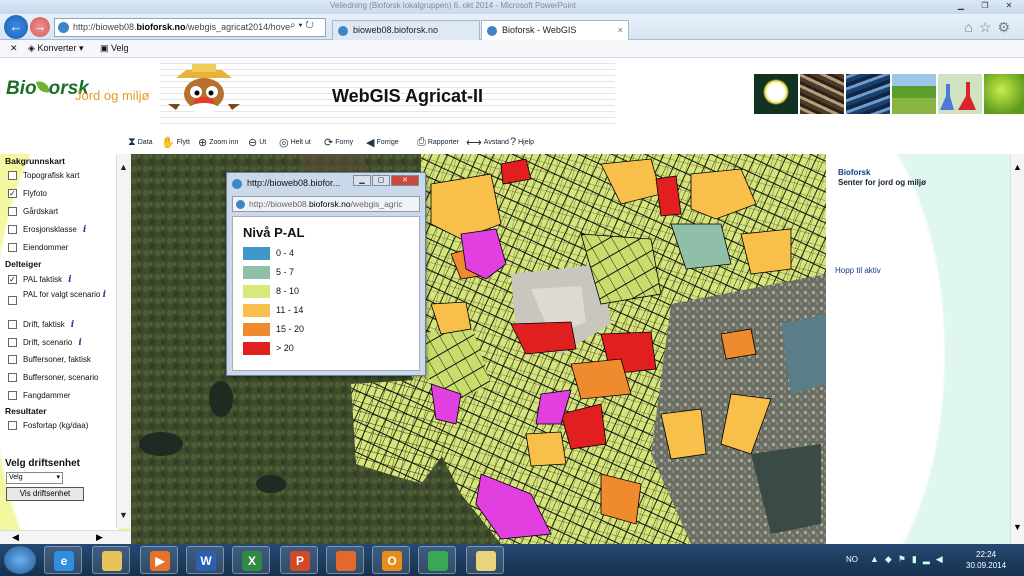 Image resolution: width=1024 pixels, height=576 pixels. Describe the element at coordinates (114, 48) in the screenshot. I see `velg-button: ▣ Velg` at that location.